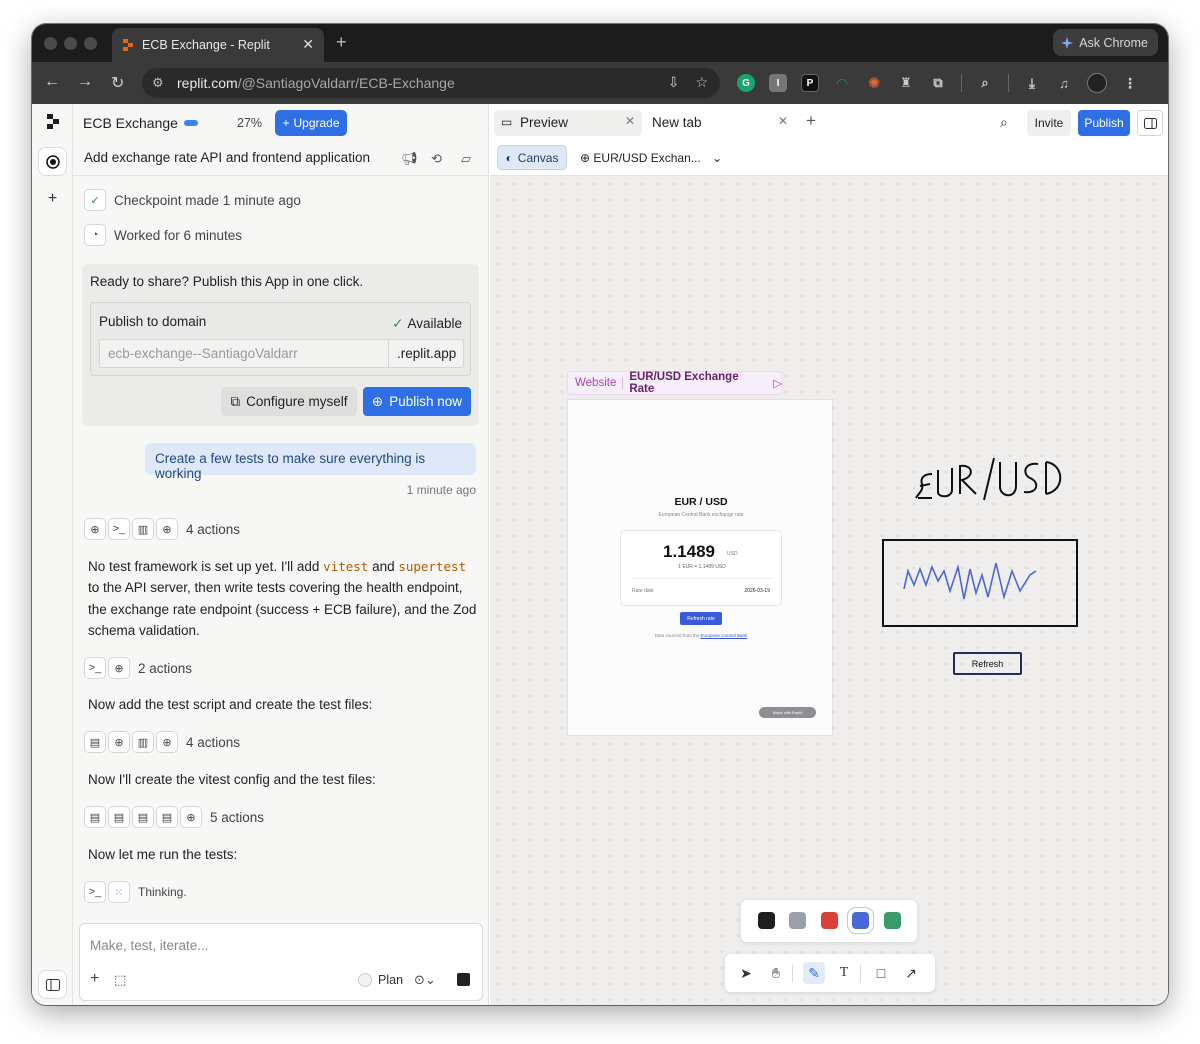 The width and height of the screenshot is (1200, 1044). What do you see at coordinates (463, 979) in the screenshot?
I see `stop-icon` at bounding box center [463, 979].